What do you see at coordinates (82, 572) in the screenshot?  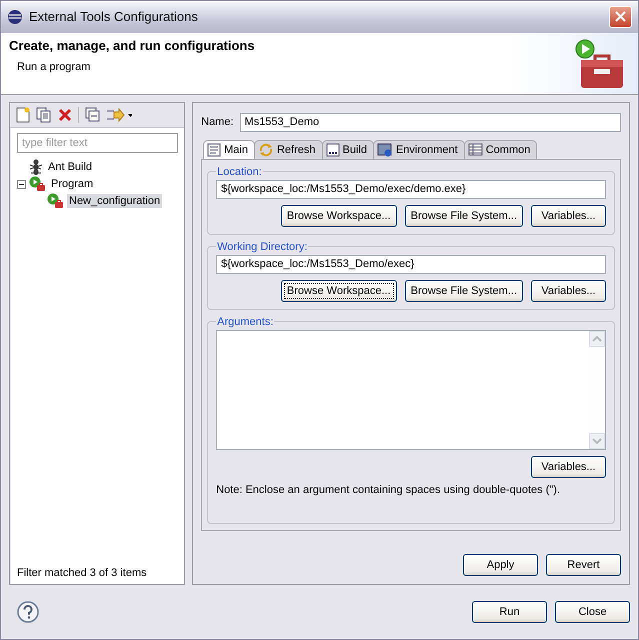 I see `filter-status: Filter matched 3 of 3 items` at bounding box center [82, 572].